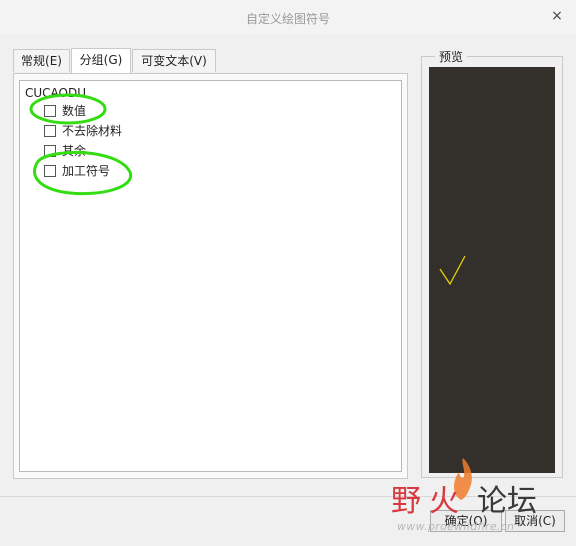  I want to click on checkmark-symbol-icon, so click(452, 270).